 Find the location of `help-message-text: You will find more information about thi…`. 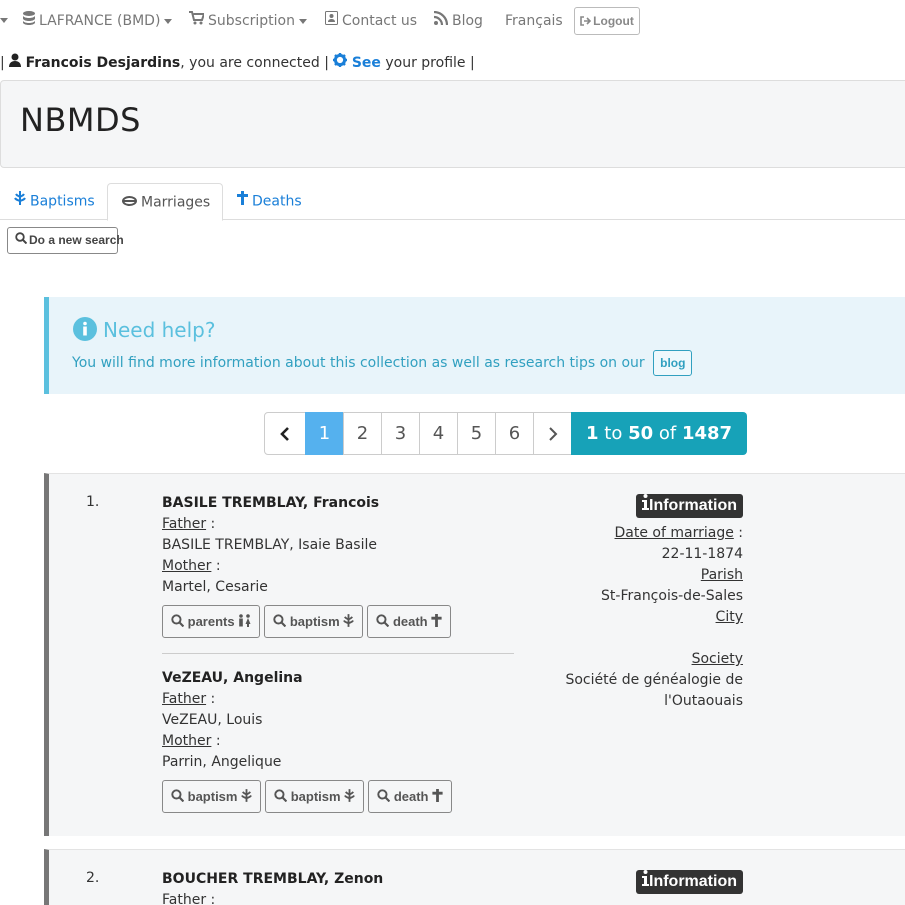

help-message-text: You will find more information about thi… is located at coordinates (358, 363).